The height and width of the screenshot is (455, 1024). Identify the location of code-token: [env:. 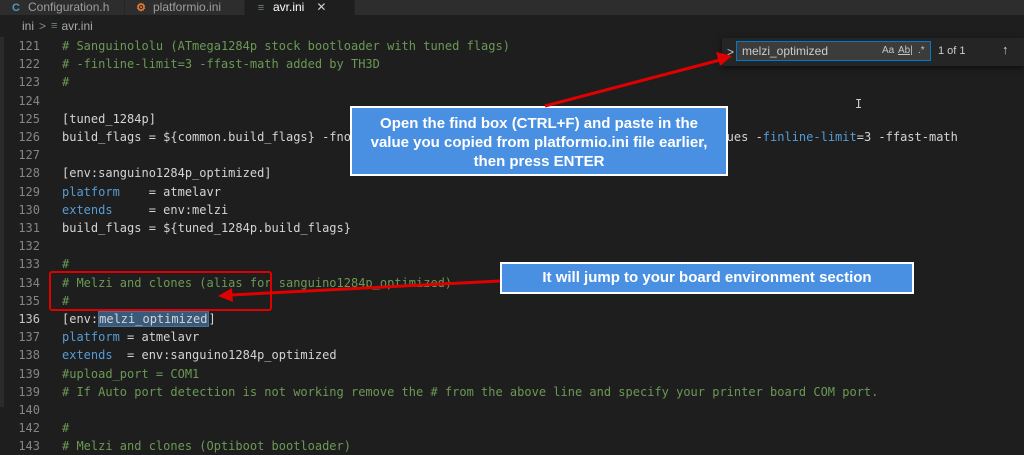
(80, 319).